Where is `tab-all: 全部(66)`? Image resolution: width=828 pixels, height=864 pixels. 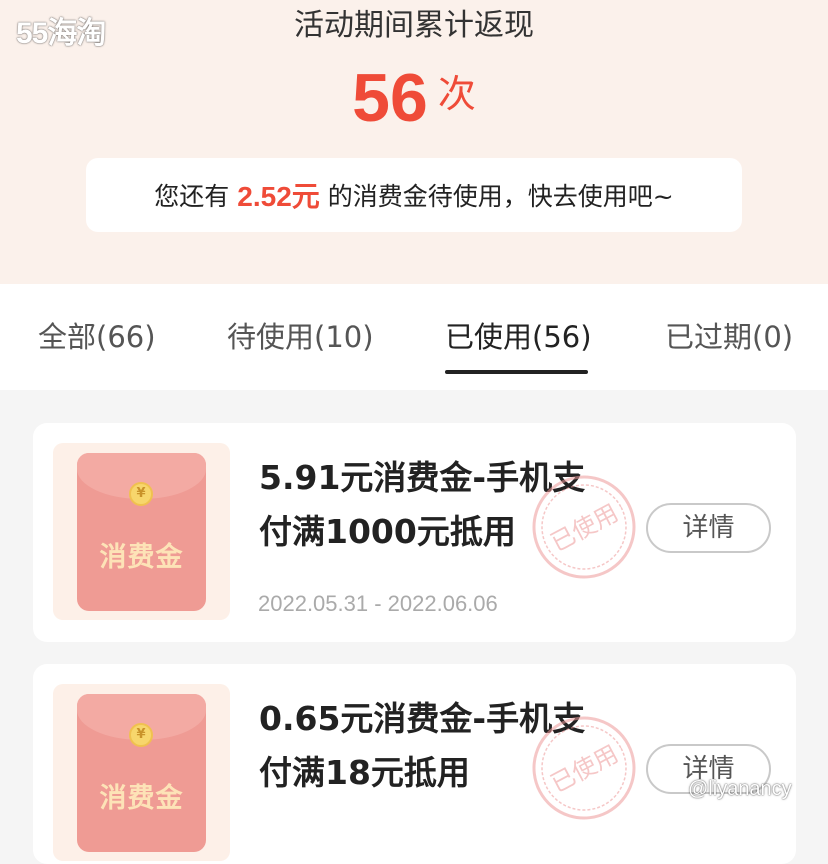
tab-all: 全部(66) is located at coordinates (97, 337).